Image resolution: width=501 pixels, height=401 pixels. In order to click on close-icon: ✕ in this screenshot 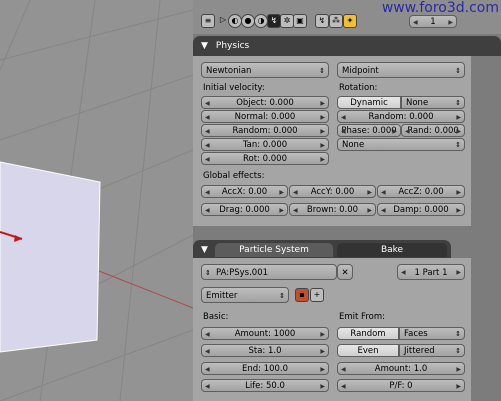, I will do `click(345, 272)`.